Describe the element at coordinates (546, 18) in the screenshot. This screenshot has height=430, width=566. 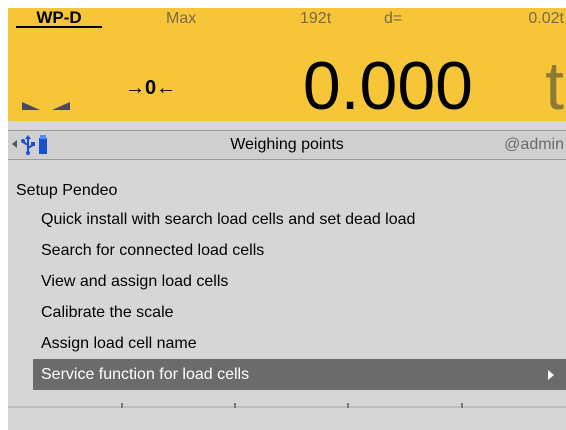
I see `division-value: 0.02t` at that location.